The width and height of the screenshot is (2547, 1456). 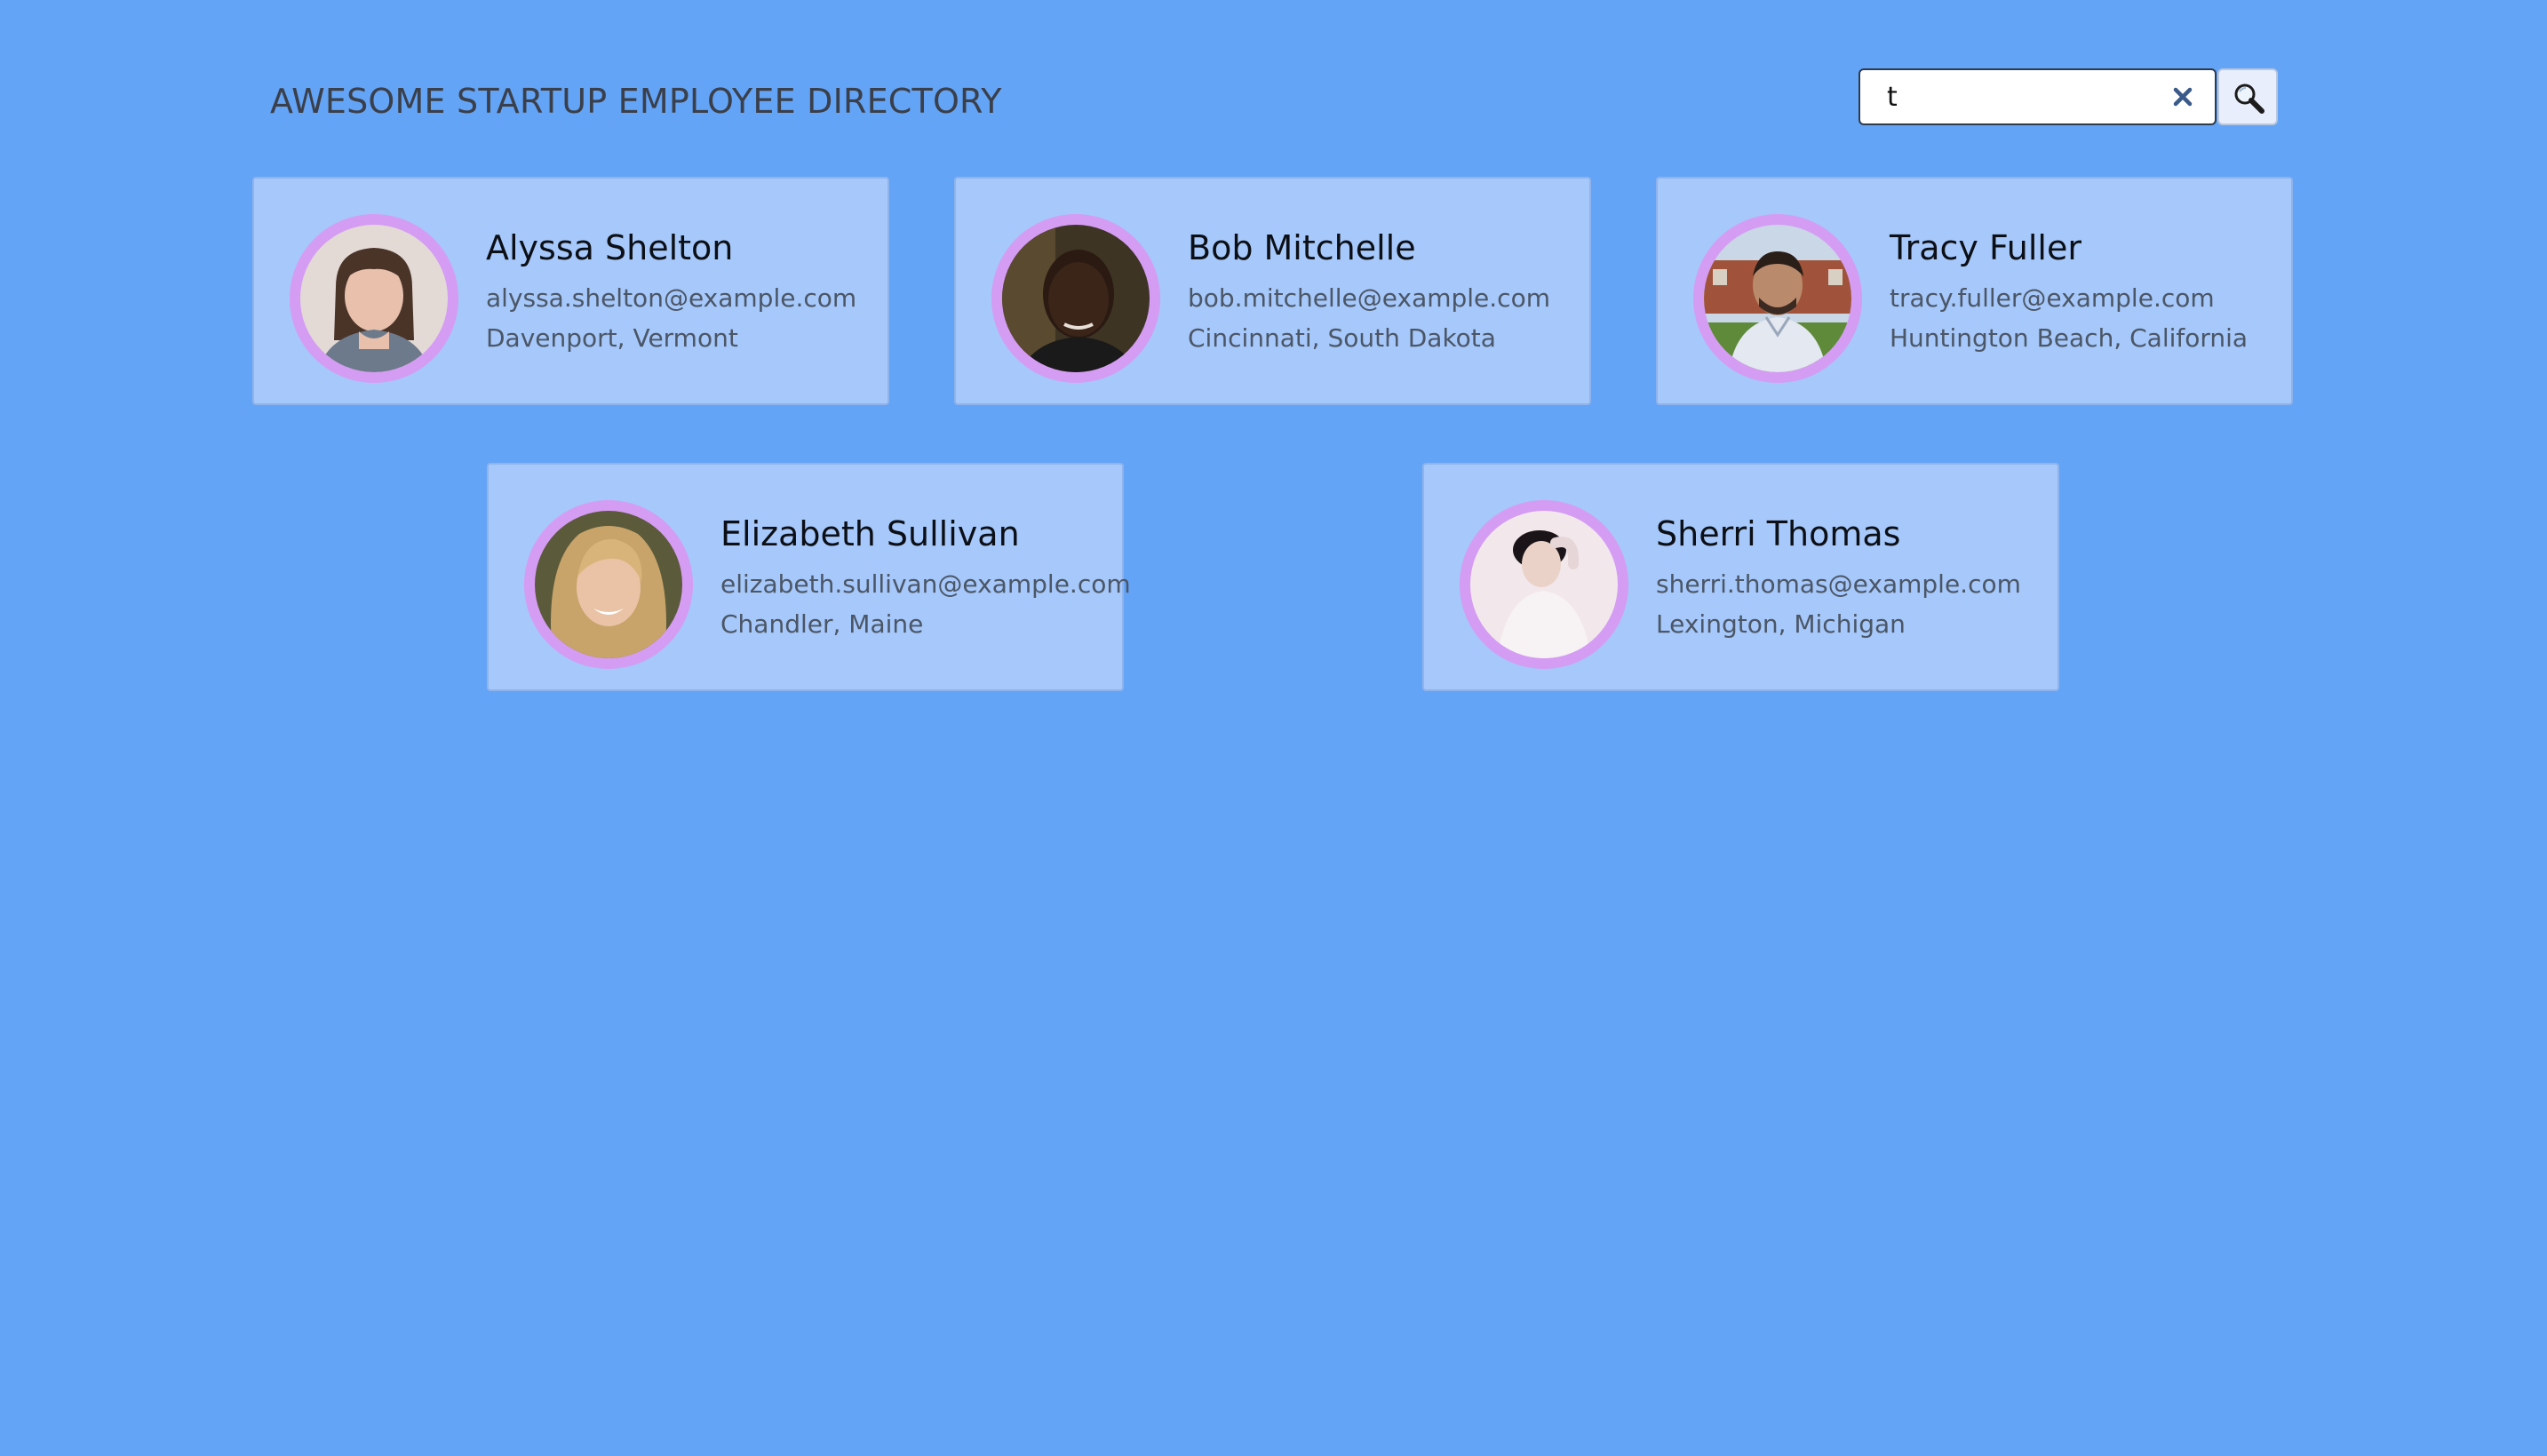 I want to click on employee-location: Lexington, Michigan, so click(x=1781, y=624).